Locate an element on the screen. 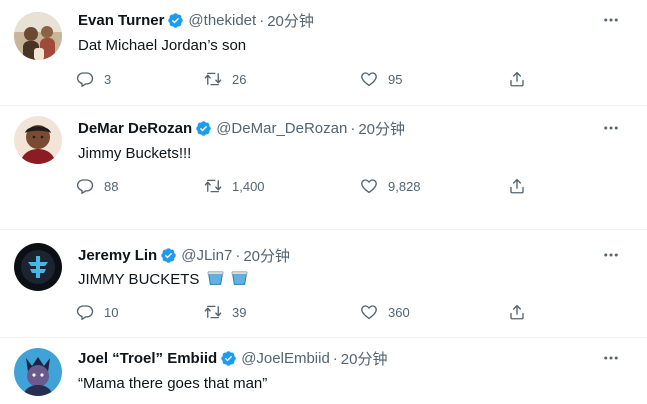  tweet-text: Jimmy Buckets!!! is located at coordinates (135, 153).